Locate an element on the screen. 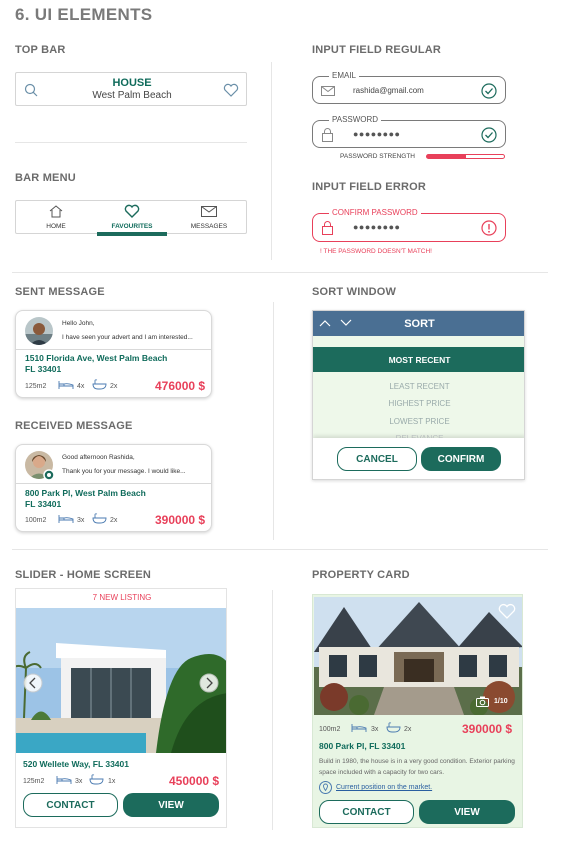 The width and height of the screenshot is (565, 846). password-strength-label: PASSWORD STRENGTH is located at coordinates (377, 156).